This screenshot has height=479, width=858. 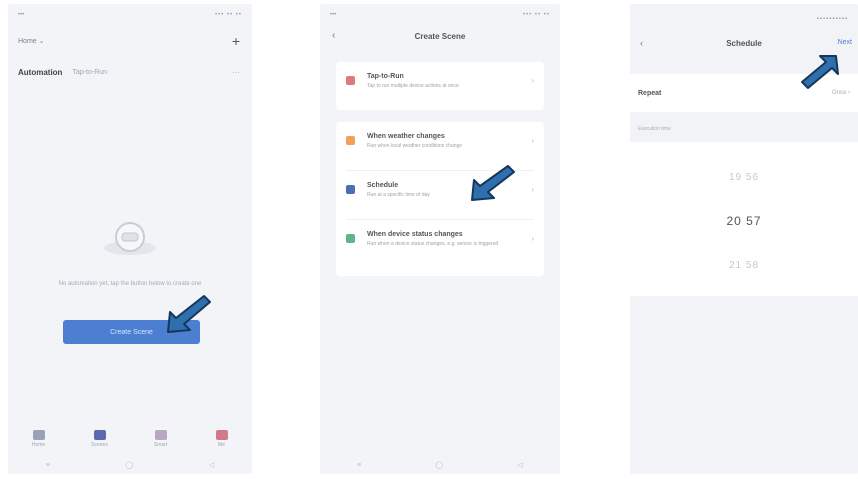 I want to click on device-status-icon, so click(x=350, y=238).